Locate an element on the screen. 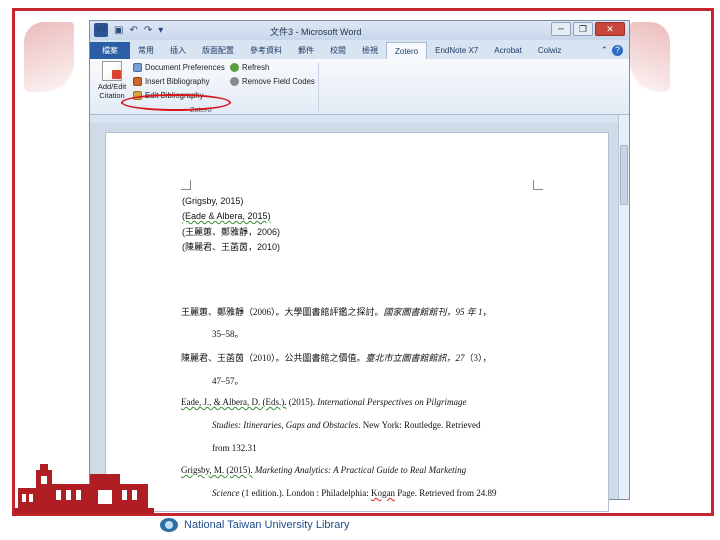 This screenshot has height=540, width=720. reference-4-edition: (1 edition.). London : Philadelphia: is located at coordinates (305, 493).